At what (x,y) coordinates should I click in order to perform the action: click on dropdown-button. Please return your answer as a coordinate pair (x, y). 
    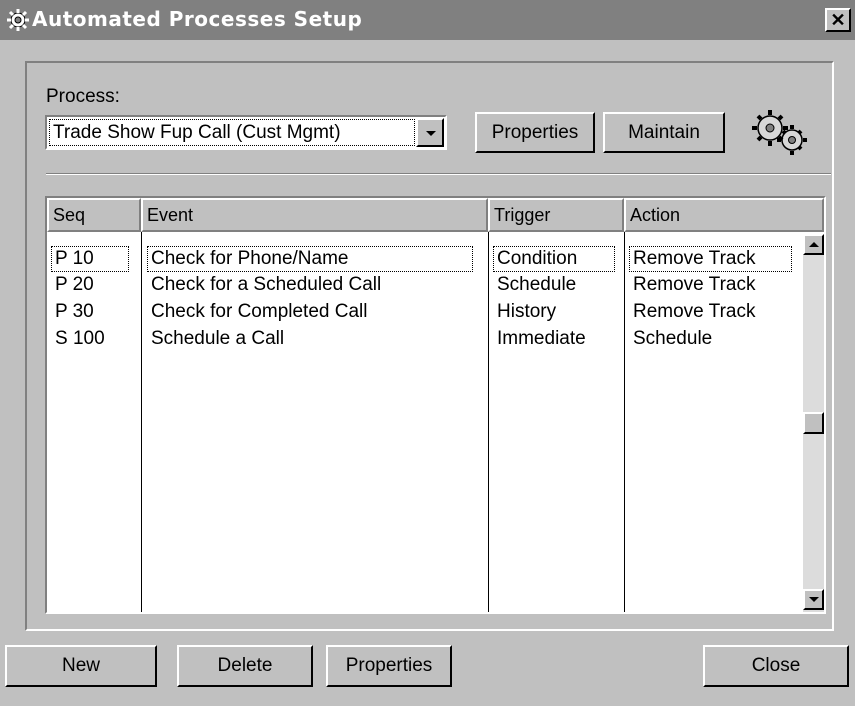
    Looking at the image, I should click on (430, 132).